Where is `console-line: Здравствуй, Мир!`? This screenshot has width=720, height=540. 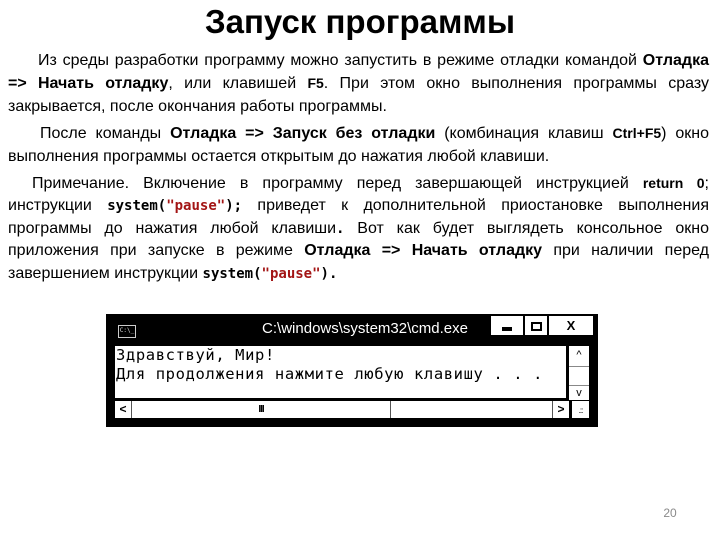
console-line: Здравствуй, Мир! is located at coordinates (195, 355).